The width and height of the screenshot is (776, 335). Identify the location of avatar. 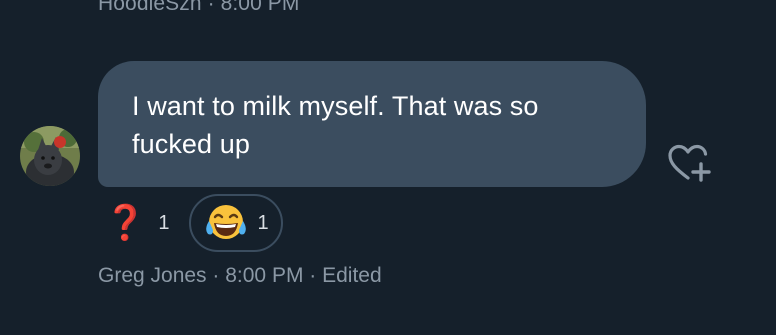
(50, 156).